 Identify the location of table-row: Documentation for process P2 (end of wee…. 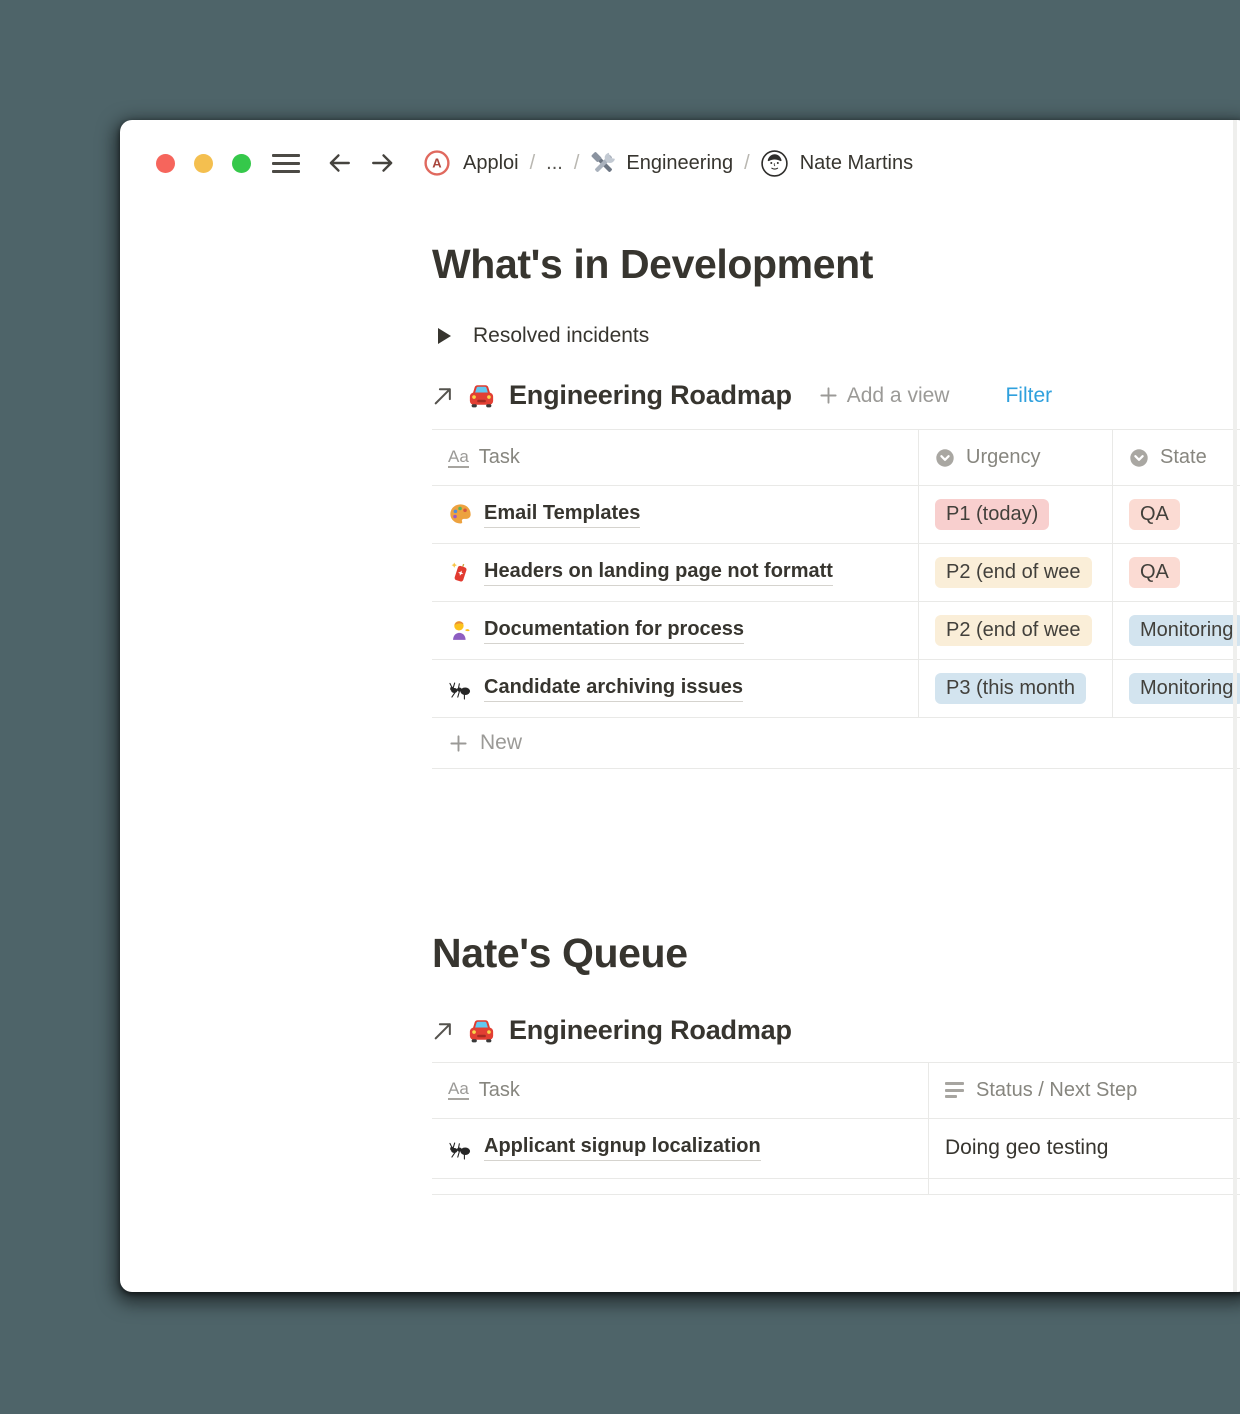
(836, 631).